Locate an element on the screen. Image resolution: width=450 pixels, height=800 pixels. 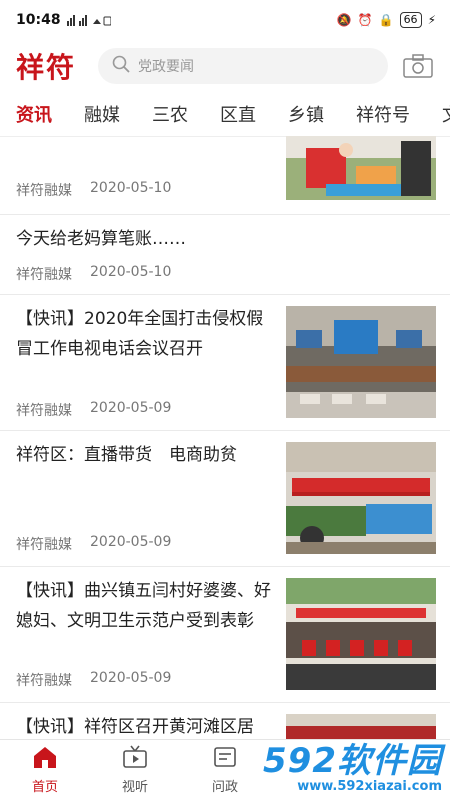
status-right: 🔕 ⏰ 🔒 66 ⚡ is located at coordinates (386, 20).